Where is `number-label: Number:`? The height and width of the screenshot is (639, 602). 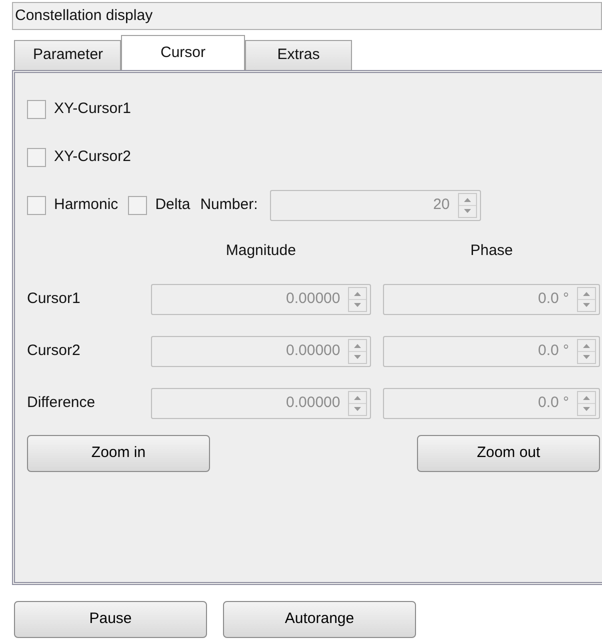
number-label: Number: is located at coordinates (229, 204).